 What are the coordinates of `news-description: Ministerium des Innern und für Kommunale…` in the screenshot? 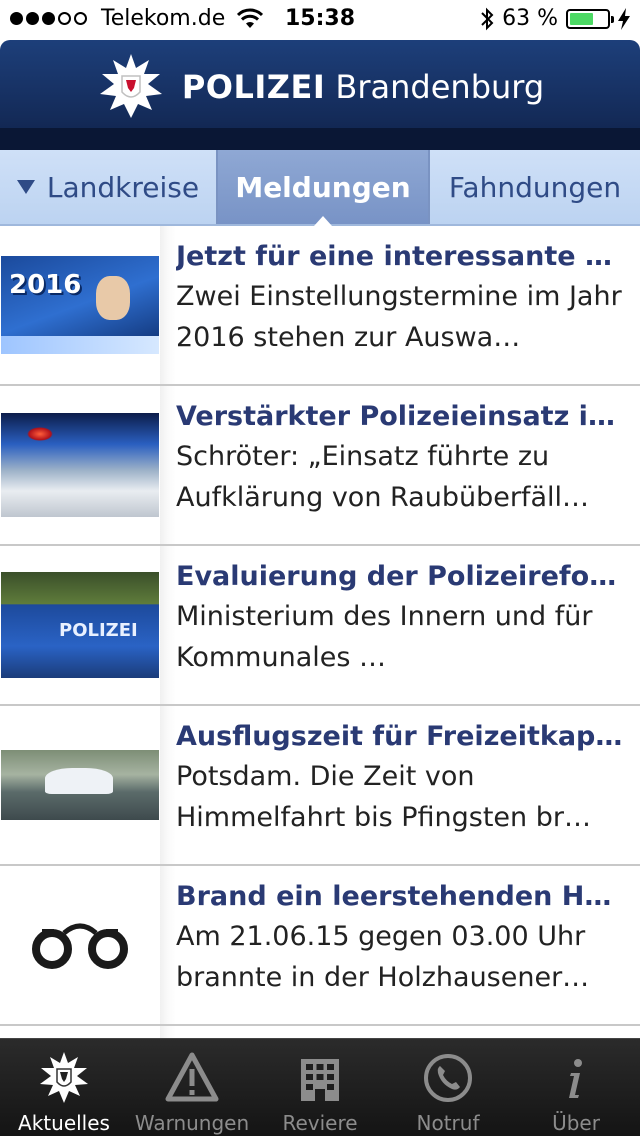 It's located at (384, 637).